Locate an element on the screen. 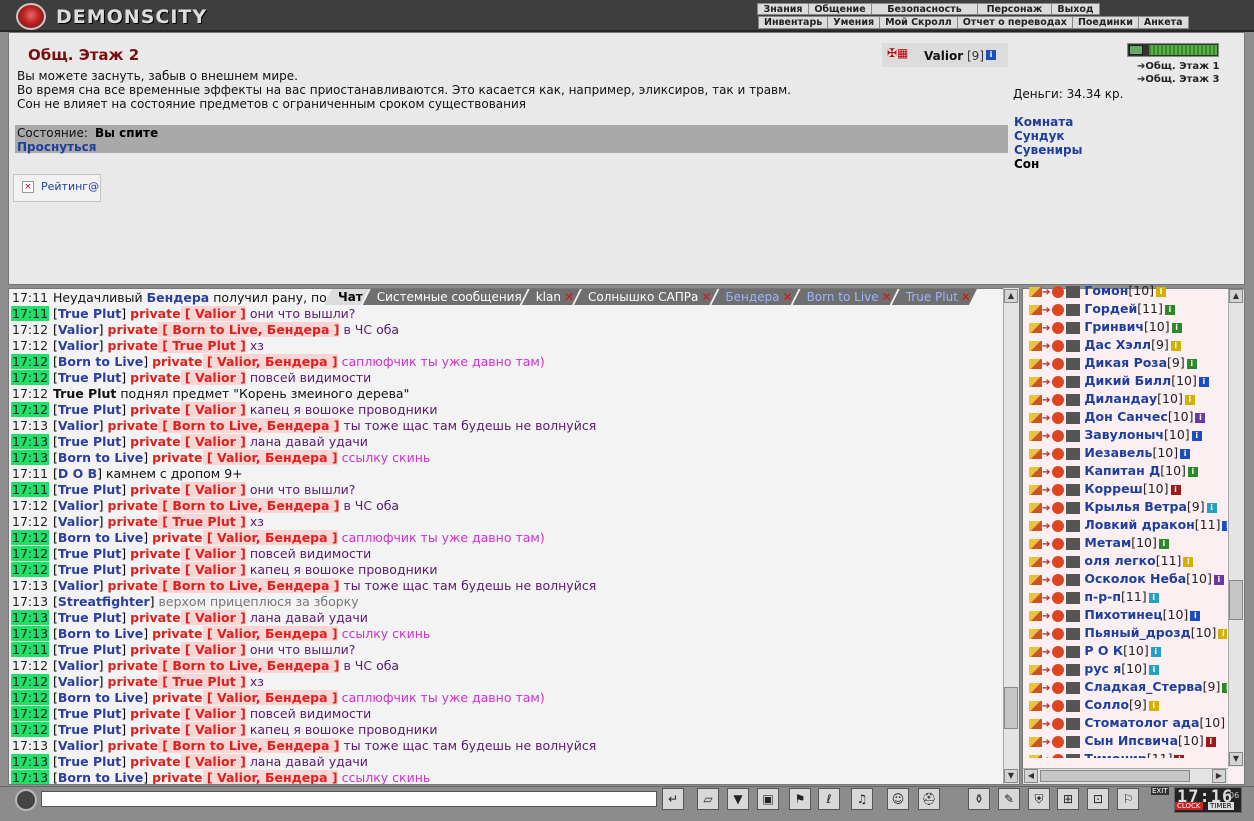  user-name: рус я is located at coordinates (1102, 668).